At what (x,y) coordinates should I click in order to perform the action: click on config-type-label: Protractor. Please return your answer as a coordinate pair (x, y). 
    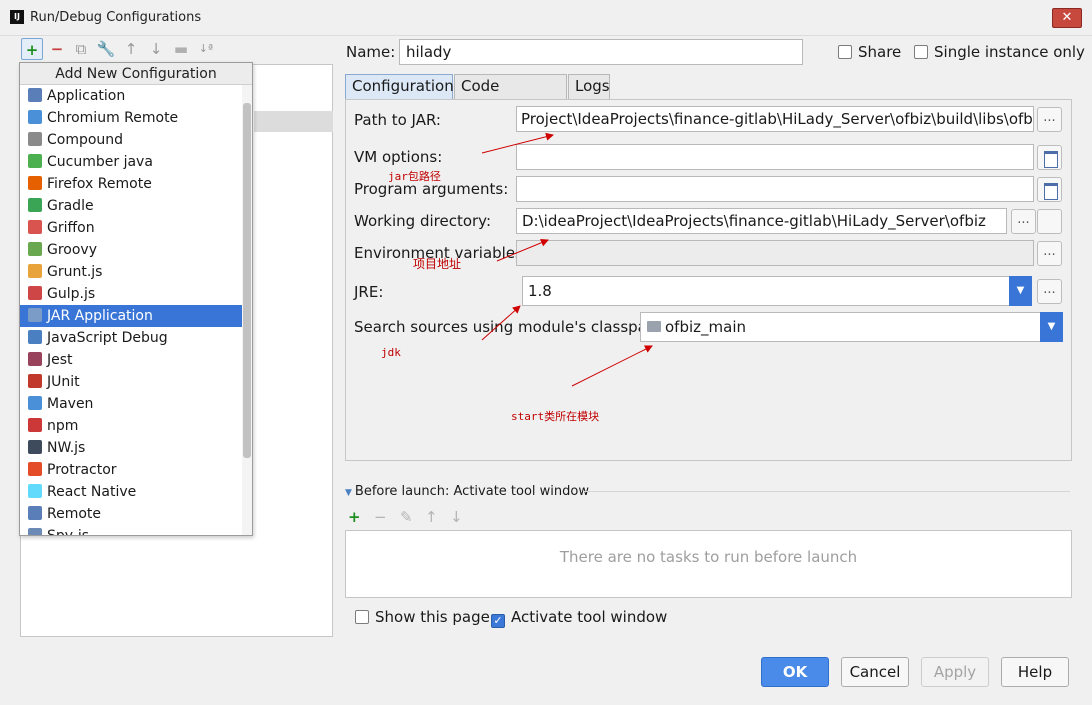
    Looking at the image, I should click on (82, 470).